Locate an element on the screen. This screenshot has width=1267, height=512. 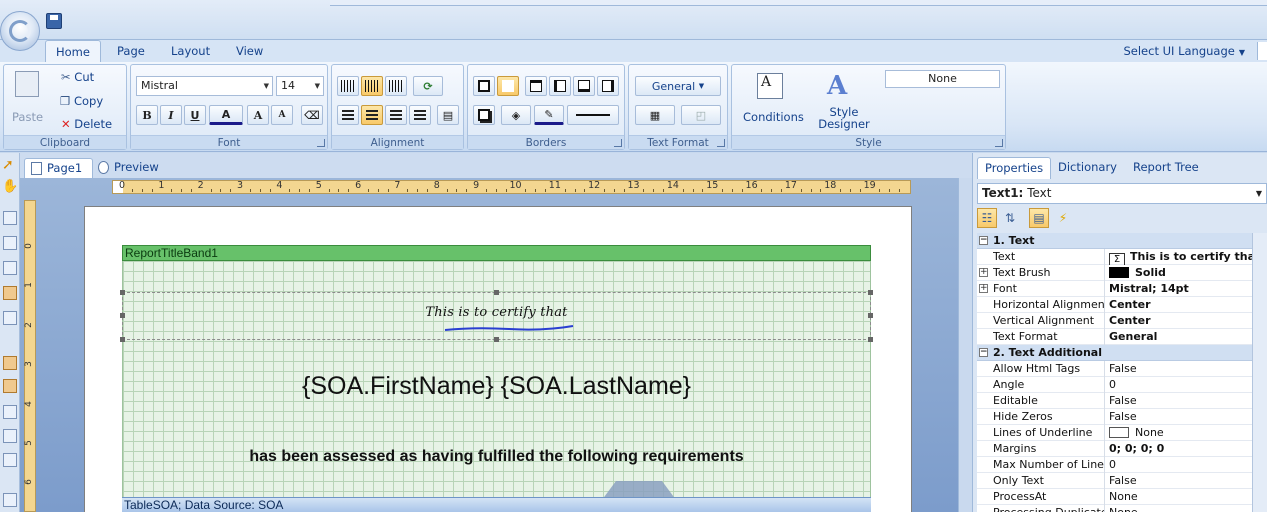
border-right-icon is located at coordinates (608, 86).